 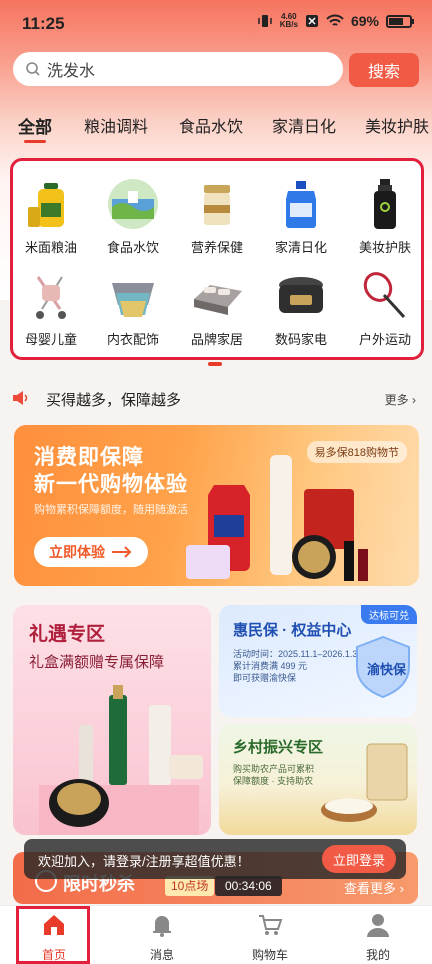 What do you see at coordinates (121, 760) in the screenshot?
I see `gift-products-illustration` at bounding box center [121, 760].